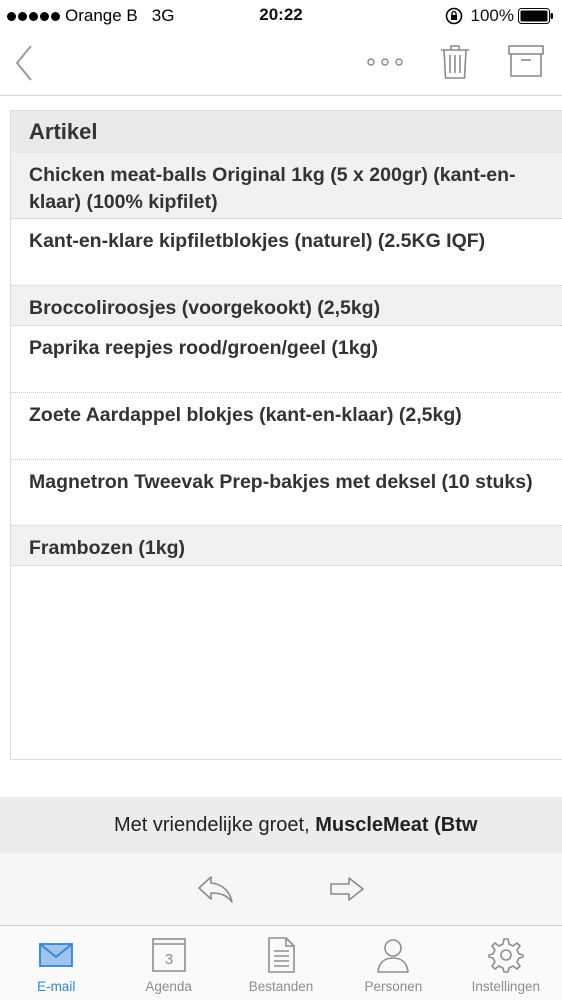 The height and width of the screenshot is (1000, 562). I want to click on archive-button, so click(526, 61).